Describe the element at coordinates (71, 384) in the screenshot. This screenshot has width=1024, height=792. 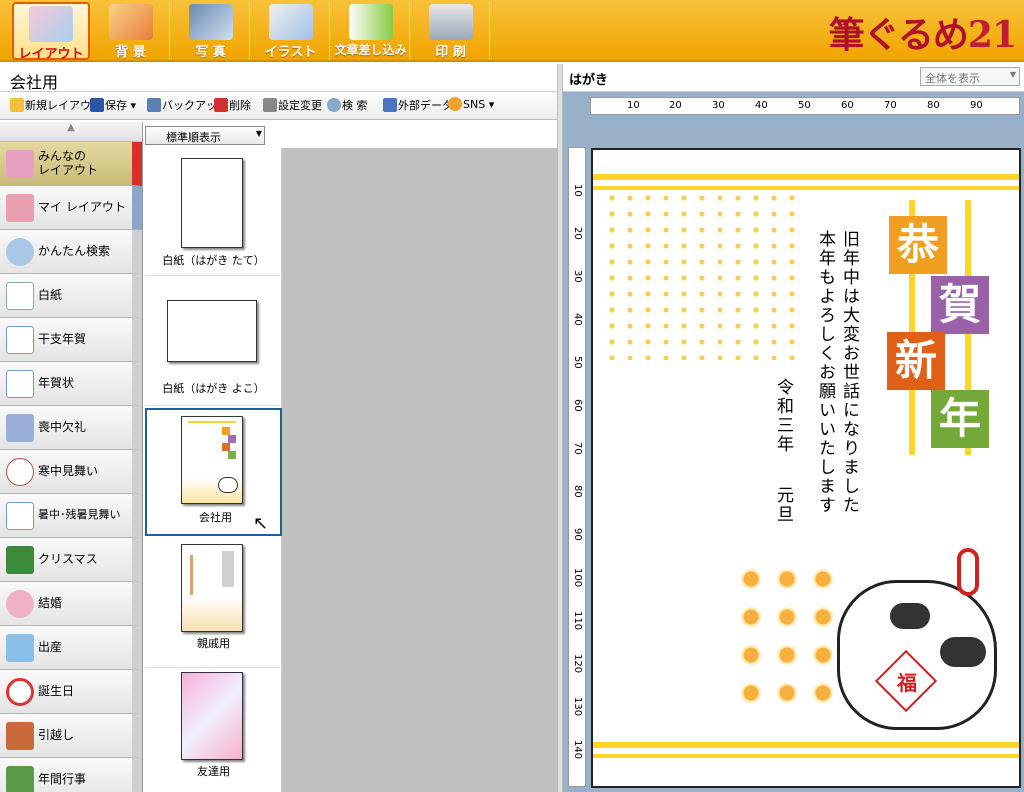
I see `category-item: 年賀状` at that location.